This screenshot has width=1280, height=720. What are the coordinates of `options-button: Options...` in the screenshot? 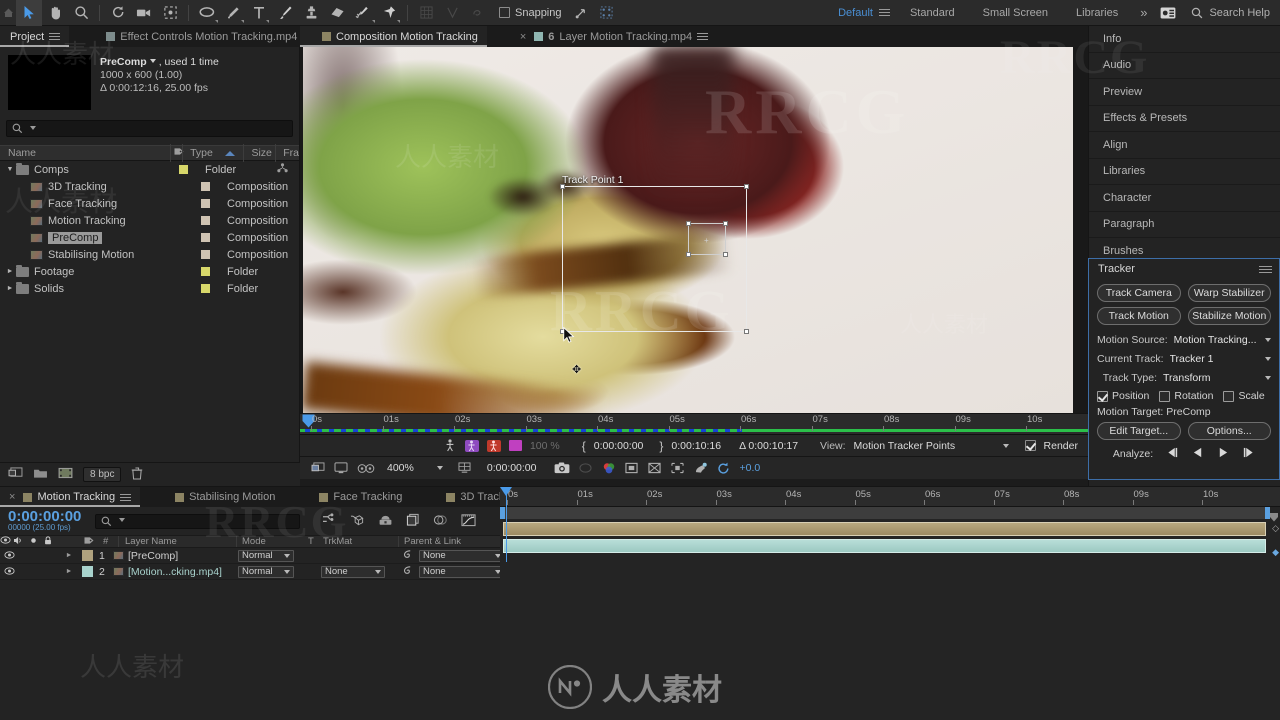 It's located at (1229, 431).